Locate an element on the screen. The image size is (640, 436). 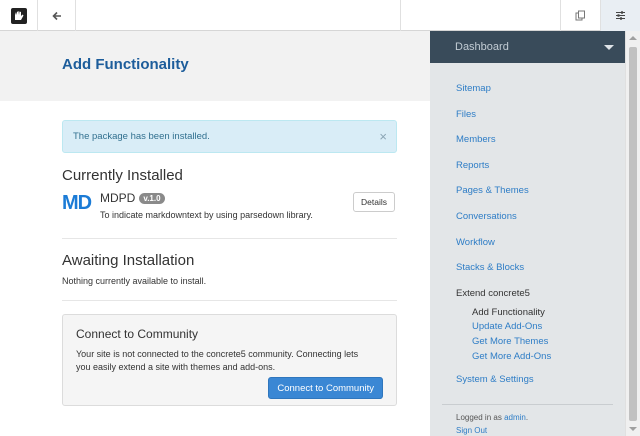
sliders-icon is located at coordinates (620, 15).